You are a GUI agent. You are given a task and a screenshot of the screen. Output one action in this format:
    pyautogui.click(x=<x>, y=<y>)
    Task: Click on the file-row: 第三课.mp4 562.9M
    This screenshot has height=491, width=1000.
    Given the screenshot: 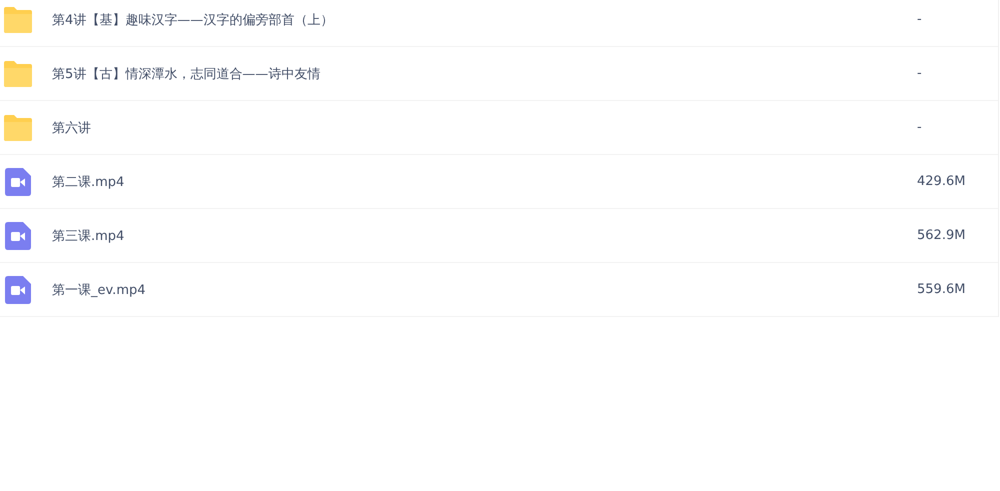 What is the action you would take?
    pyautogui.click(x=499, y=236)
    